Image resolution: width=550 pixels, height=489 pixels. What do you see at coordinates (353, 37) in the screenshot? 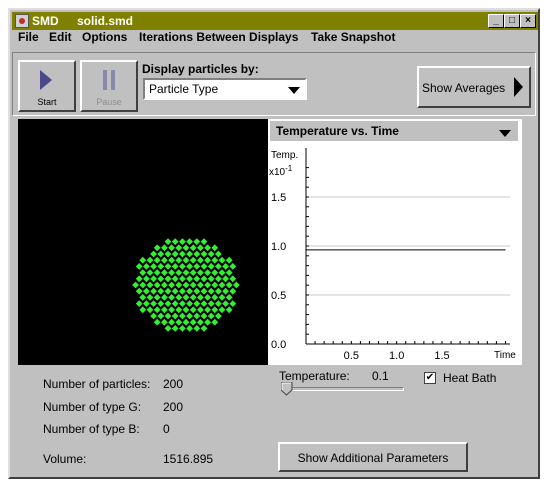
I see `menu-take-snapshot: Take Snapshot` at bounding box center [353, 37].